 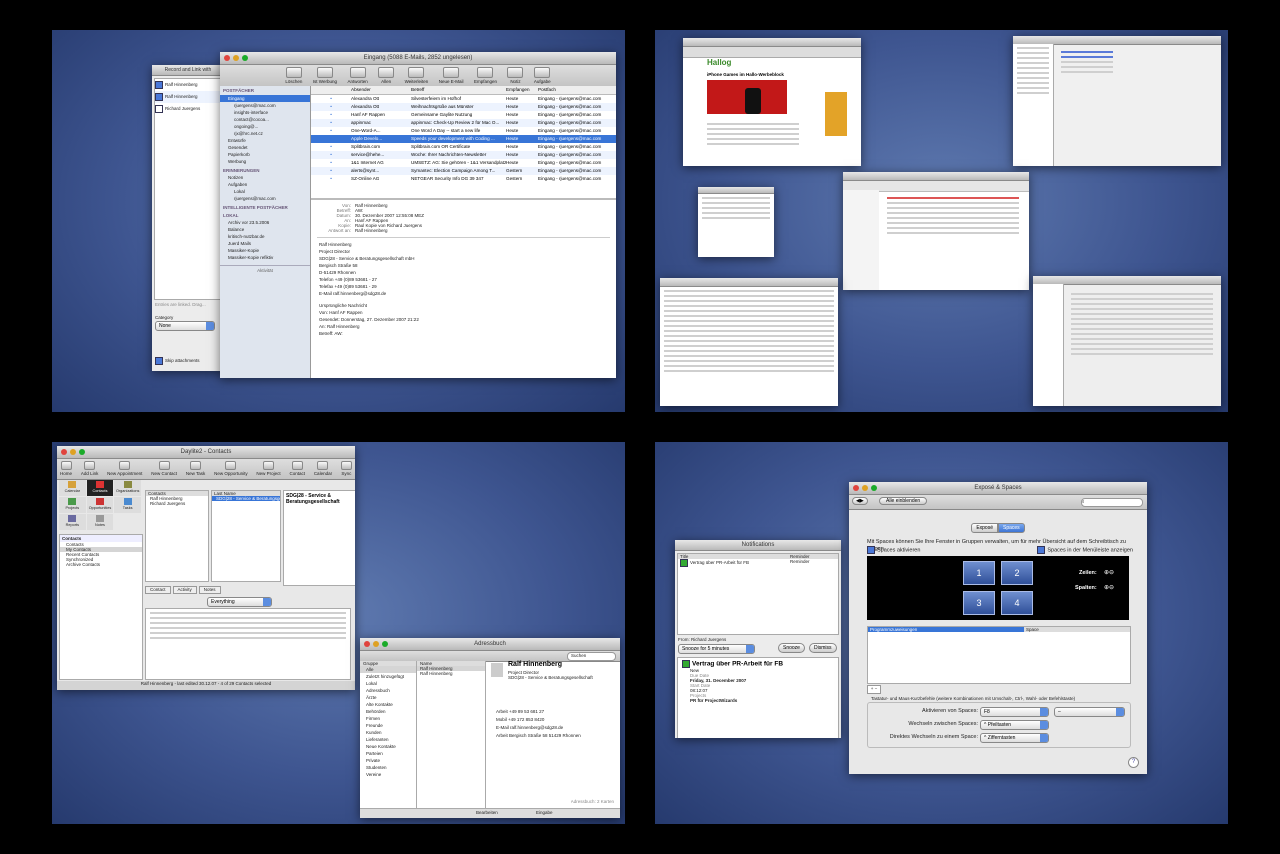 What do you see at coordinates (265, 133) in the screenshot?
I see `sidebar-account: rjx@hrc.net.cz` at bounding box center [265, 133].